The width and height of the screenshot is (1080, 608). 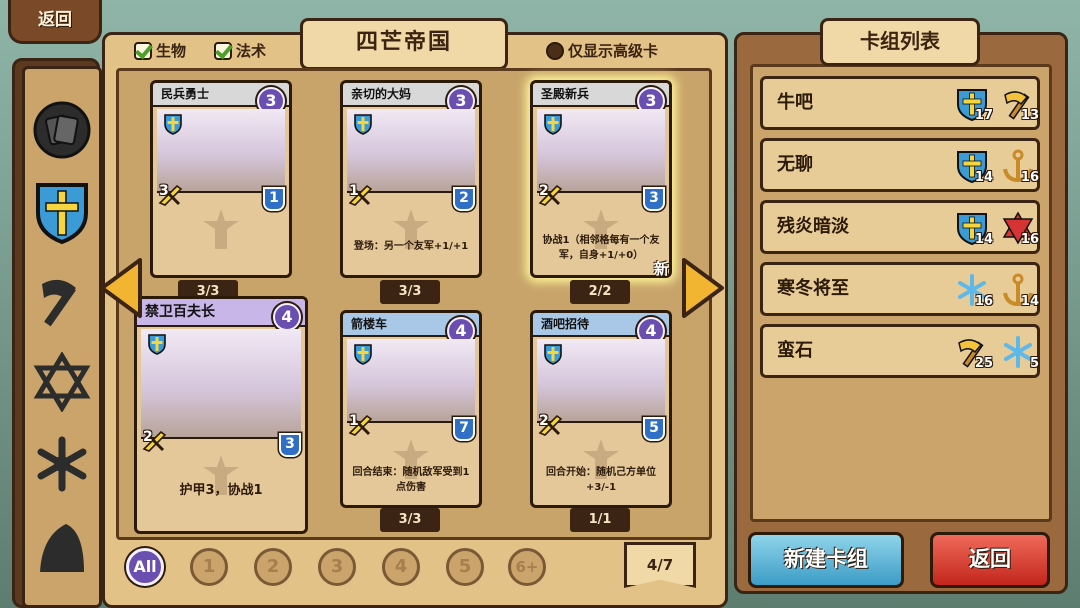 I want to click on deck-name: 寒冬将至, so click(x=813, y=288).